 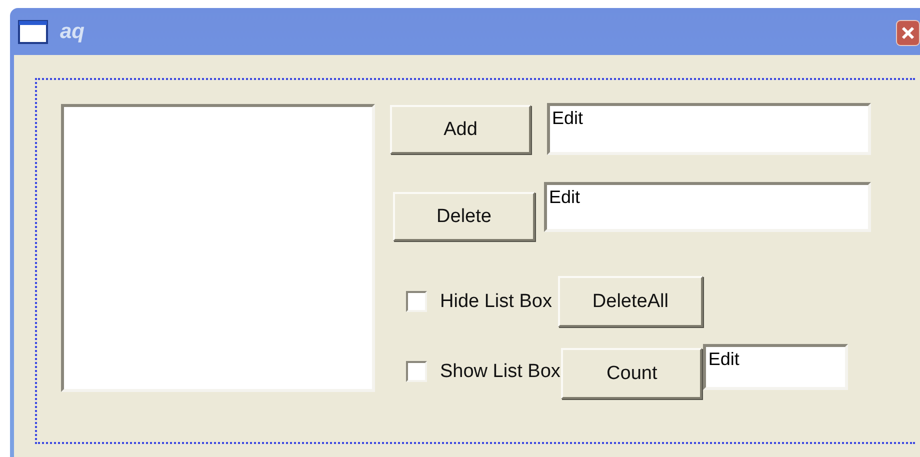 I want to click on close-icon, so click(x=908, y=33).